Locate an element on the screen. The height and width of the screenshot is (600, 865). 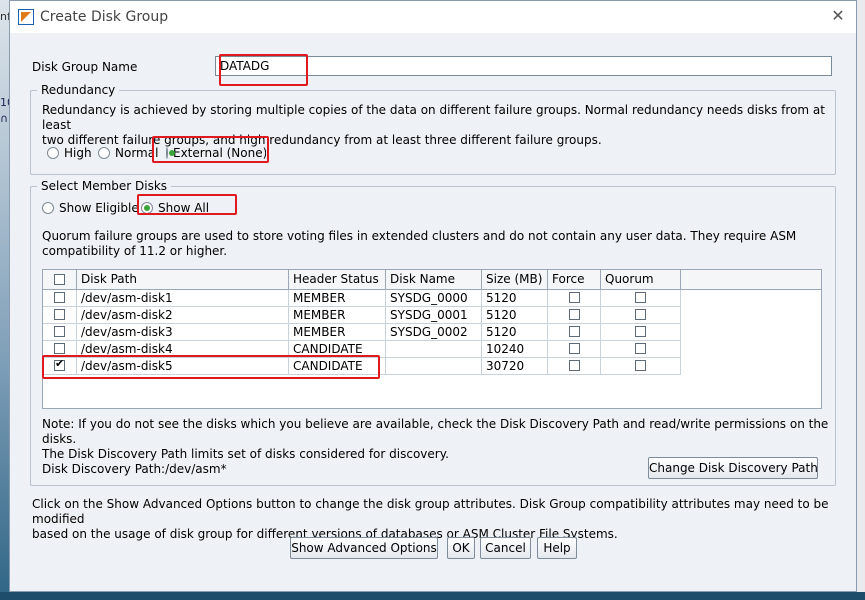
table-cell-path: /dev/asm-disk4 is located at coordinates (183, 349).